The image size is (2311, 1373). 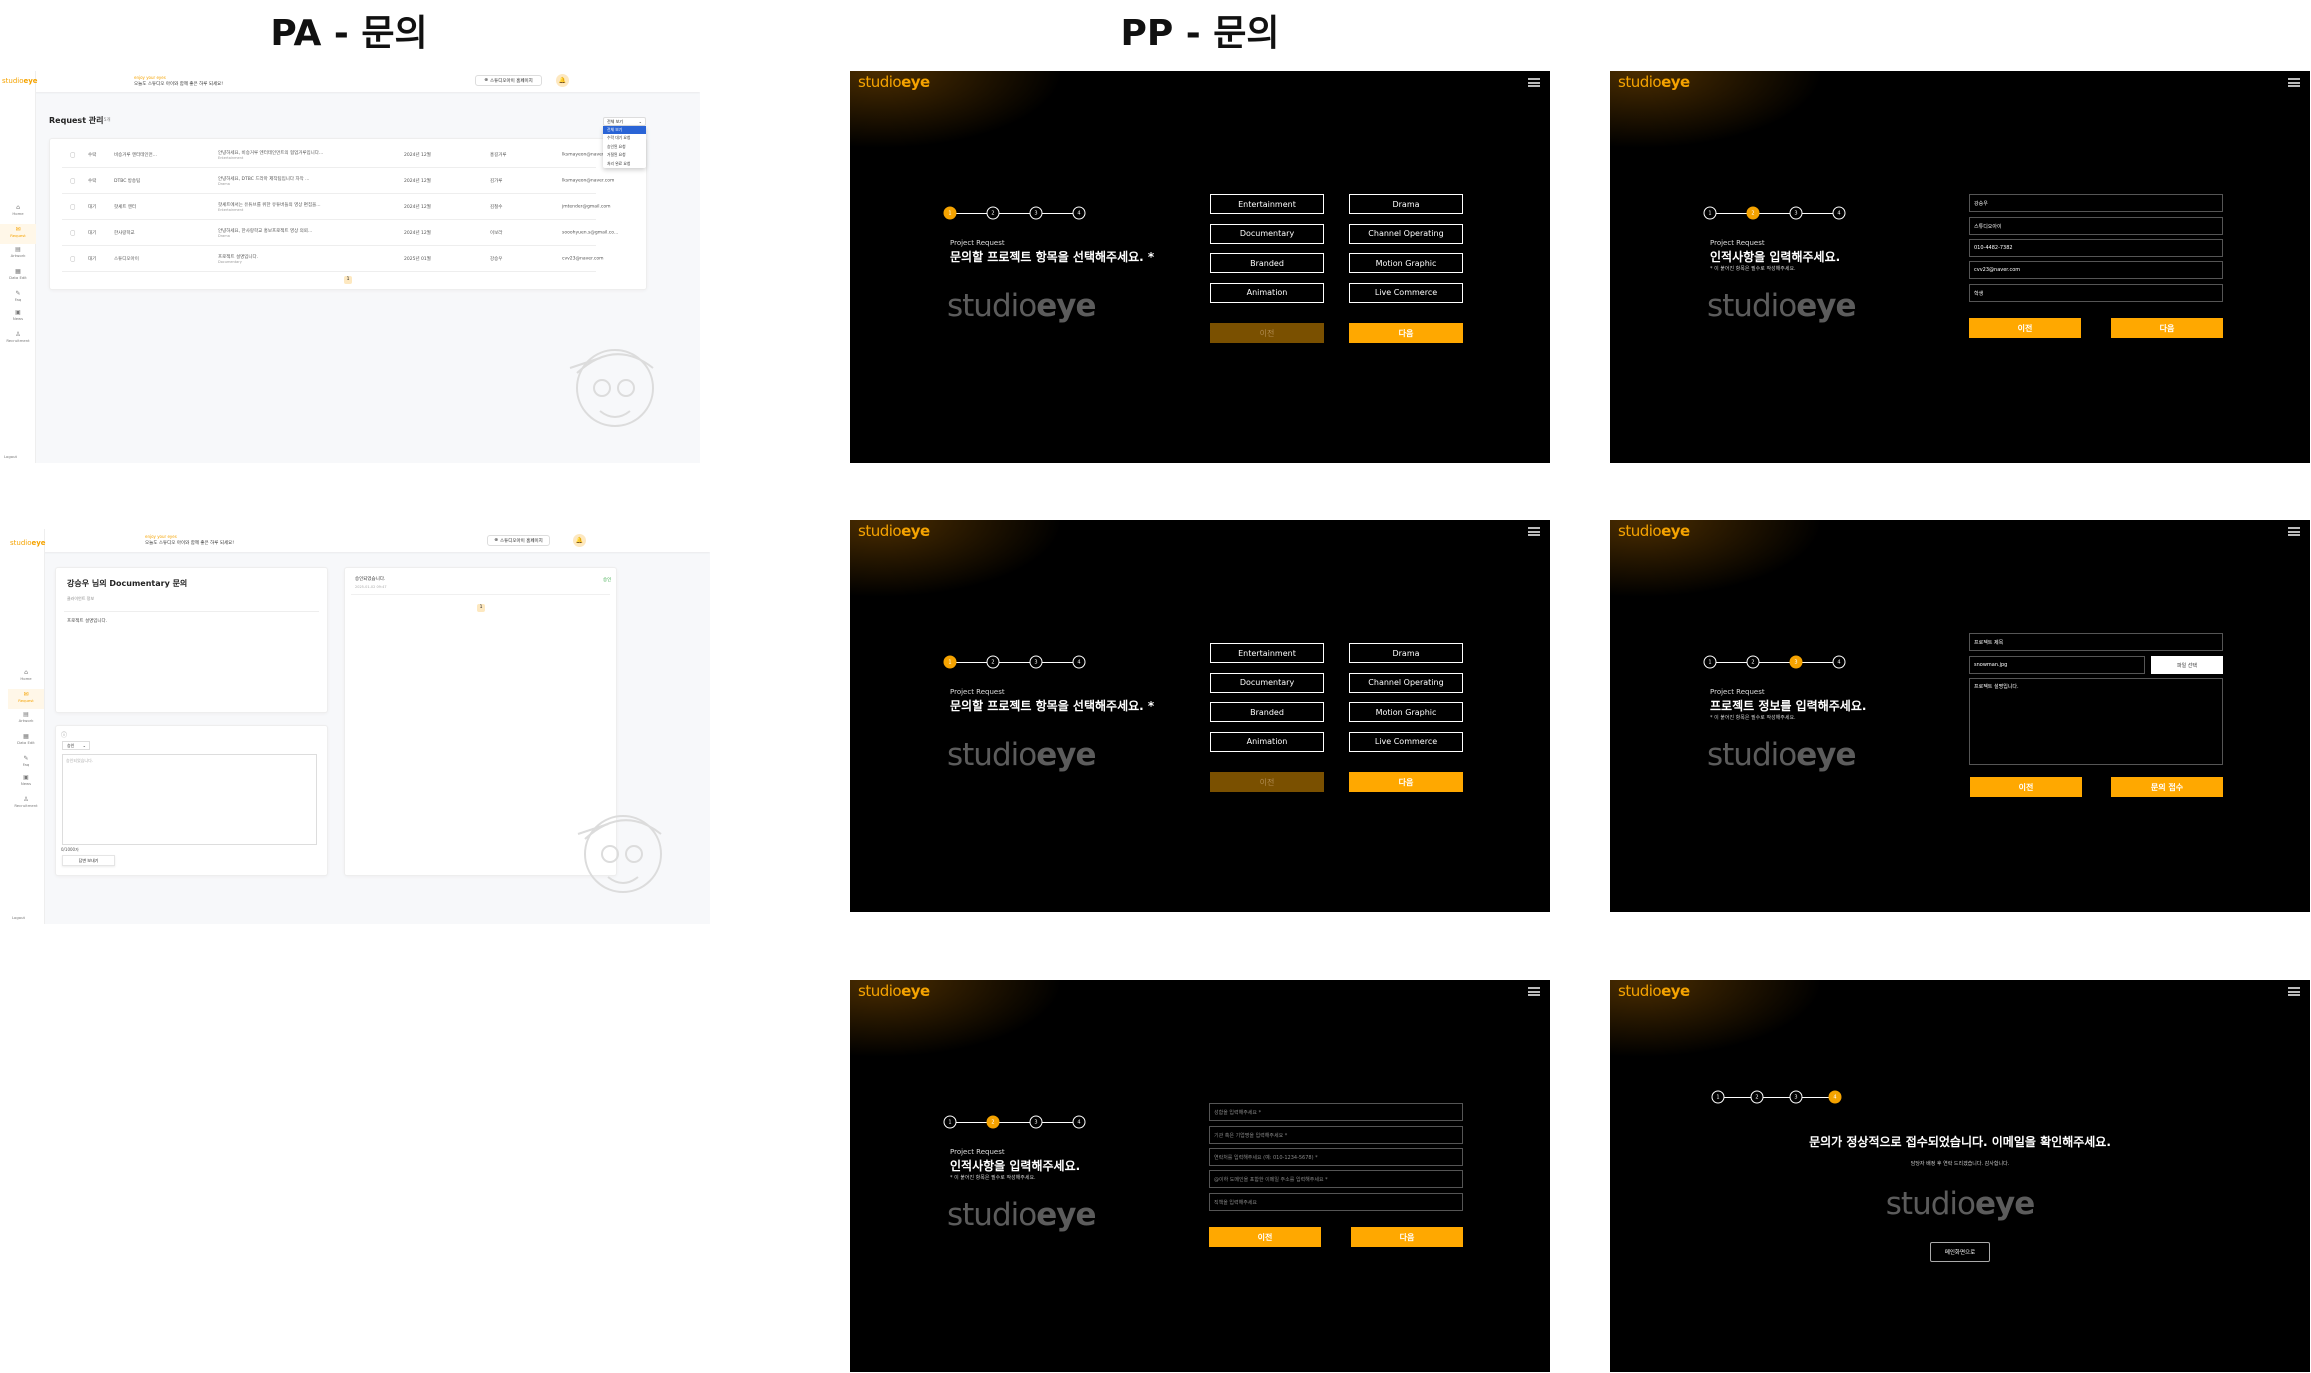 I want to click on filter-option: 승인된 요청, so click(x=624, y=147).